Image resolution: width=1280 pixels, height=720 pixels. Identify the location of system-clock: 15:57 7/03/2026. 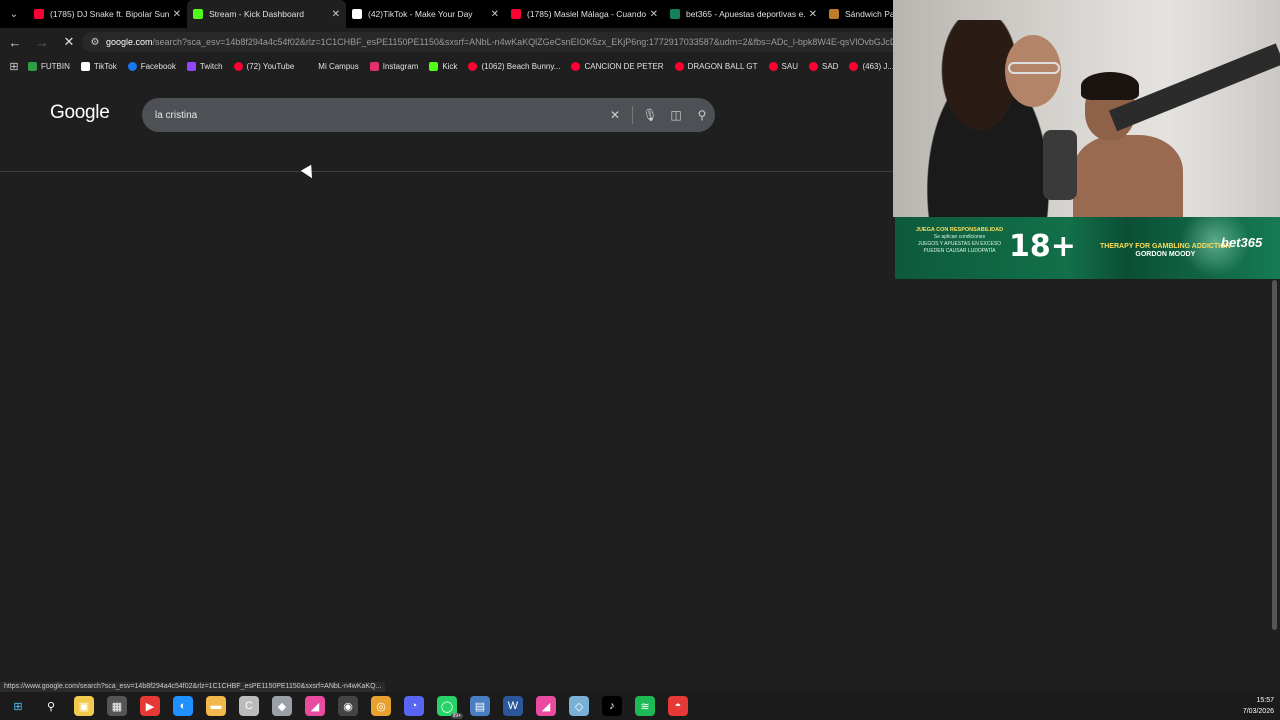
(1258, 706).